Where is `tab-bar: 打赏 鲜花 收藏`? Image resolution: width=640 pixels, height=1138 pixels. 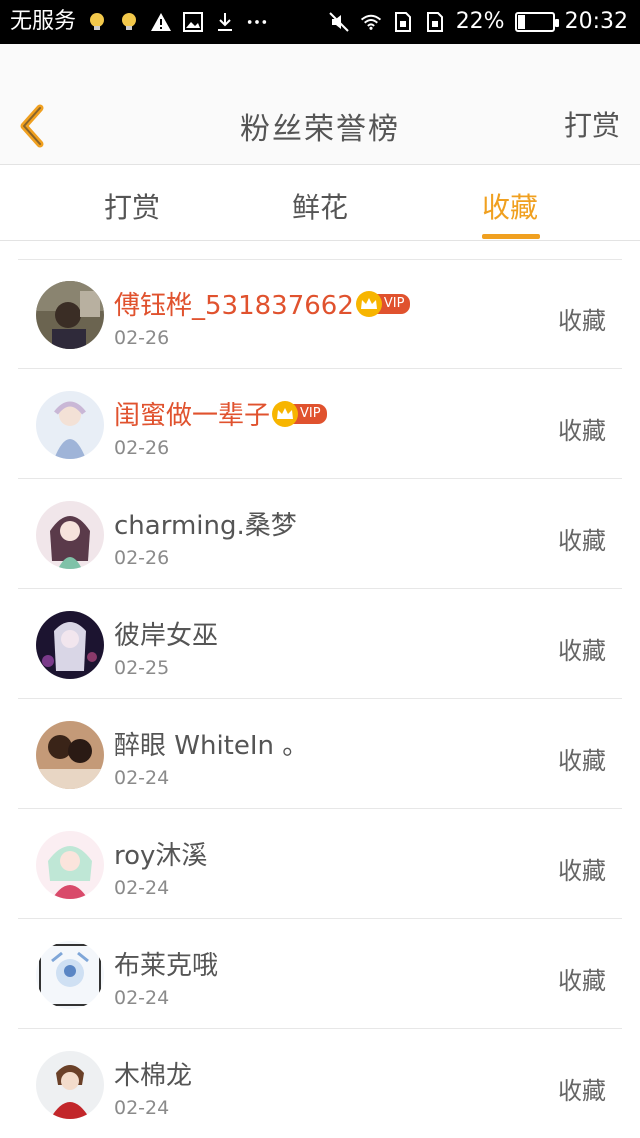
tab-bar: 打赏 鲜花 收藏 is located at coordinates (320, 203).